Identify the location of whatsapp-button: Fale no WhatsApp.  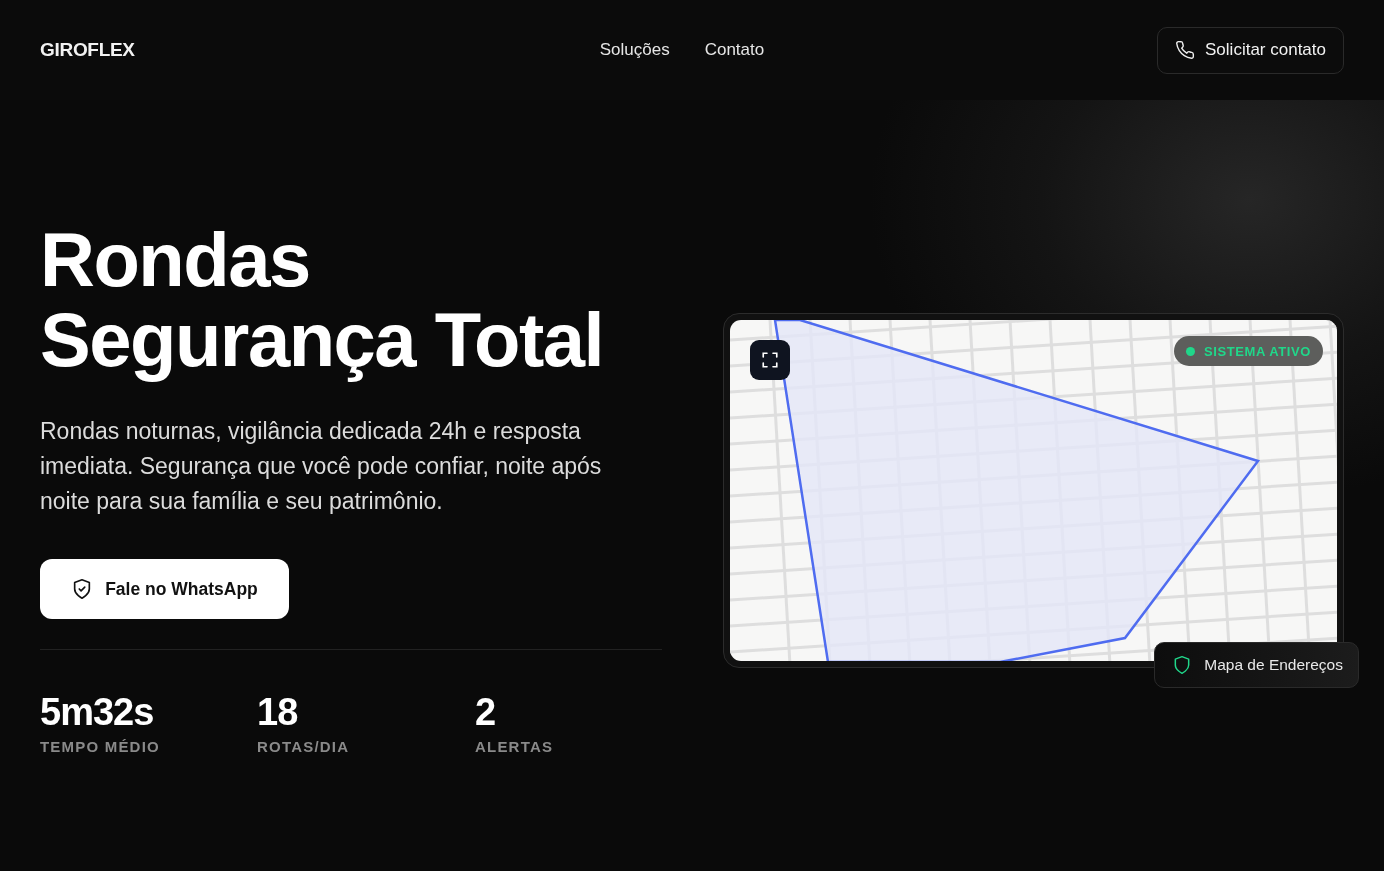
(164, 589).